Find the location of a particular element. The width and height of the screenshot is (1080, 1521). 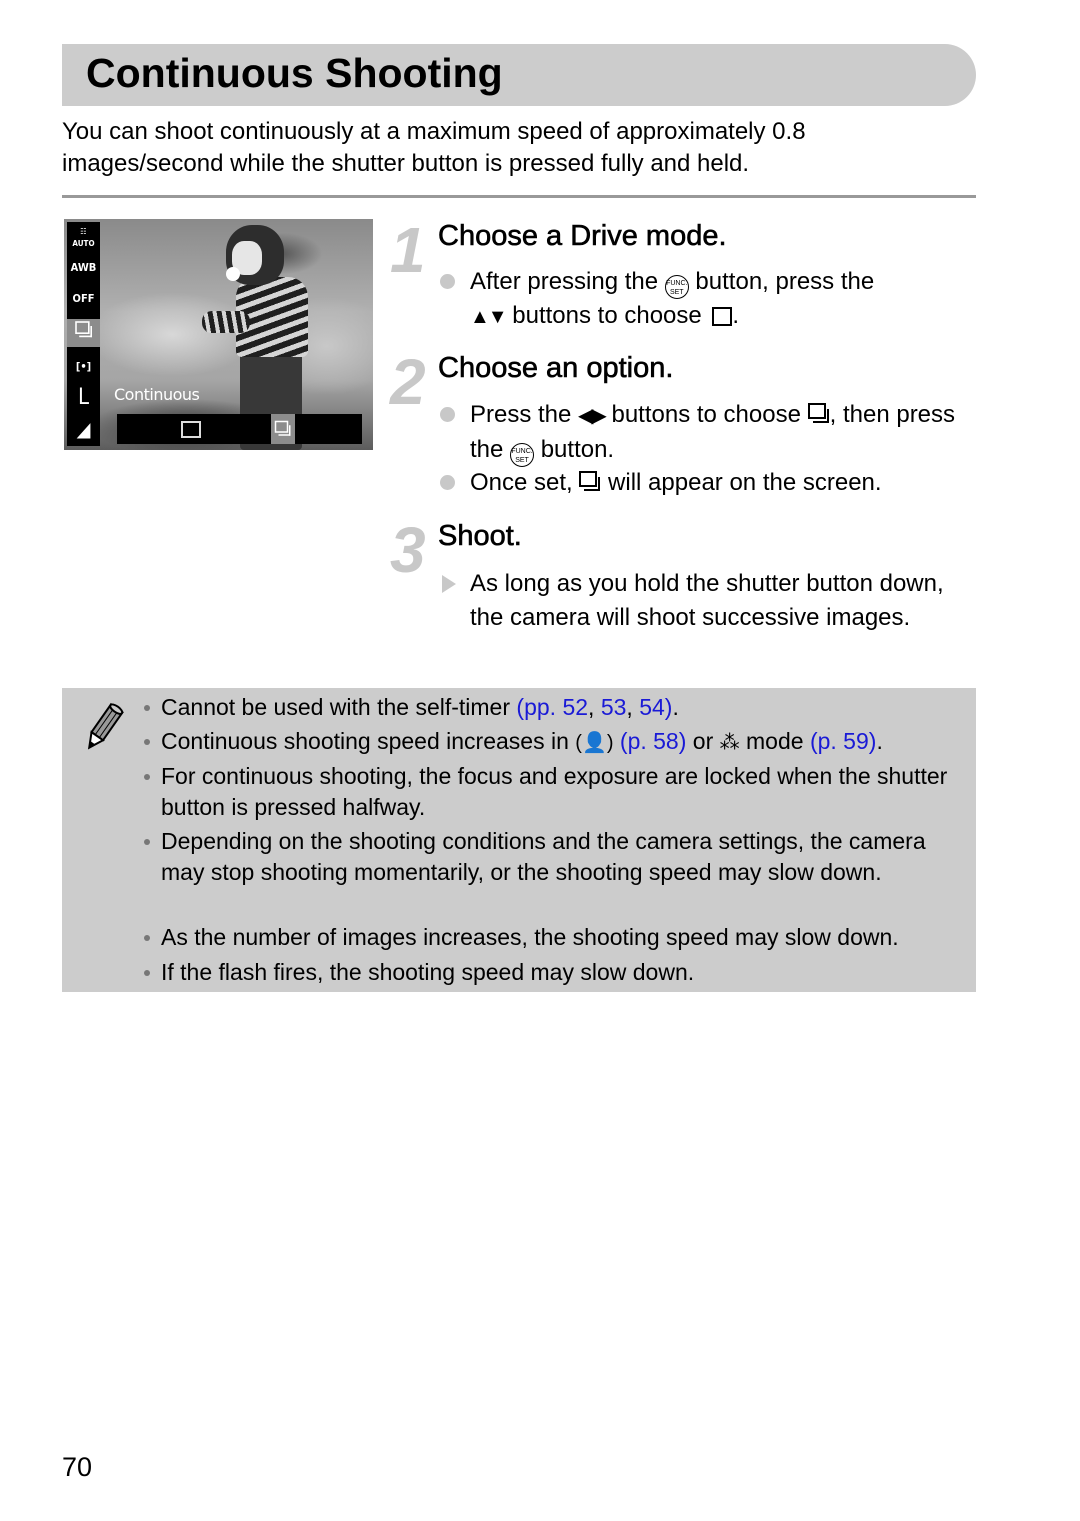

photo-subject-arm is located at coordinates (226, 322).